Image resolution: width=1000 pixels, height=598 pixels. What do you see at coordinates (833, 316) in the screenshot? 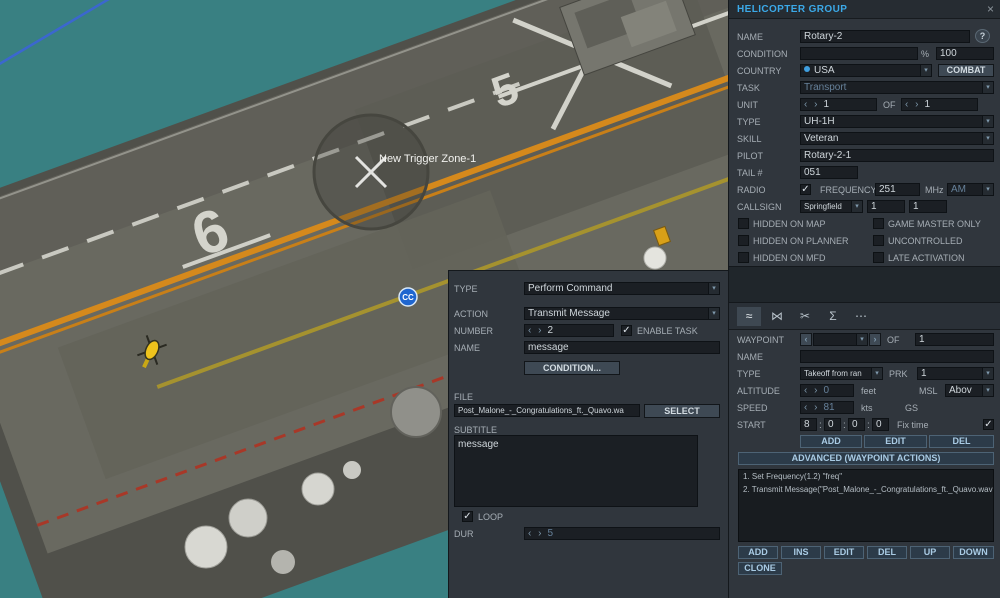
I see `tab-summary-icon: Σ` at bounding box center [833, 316].